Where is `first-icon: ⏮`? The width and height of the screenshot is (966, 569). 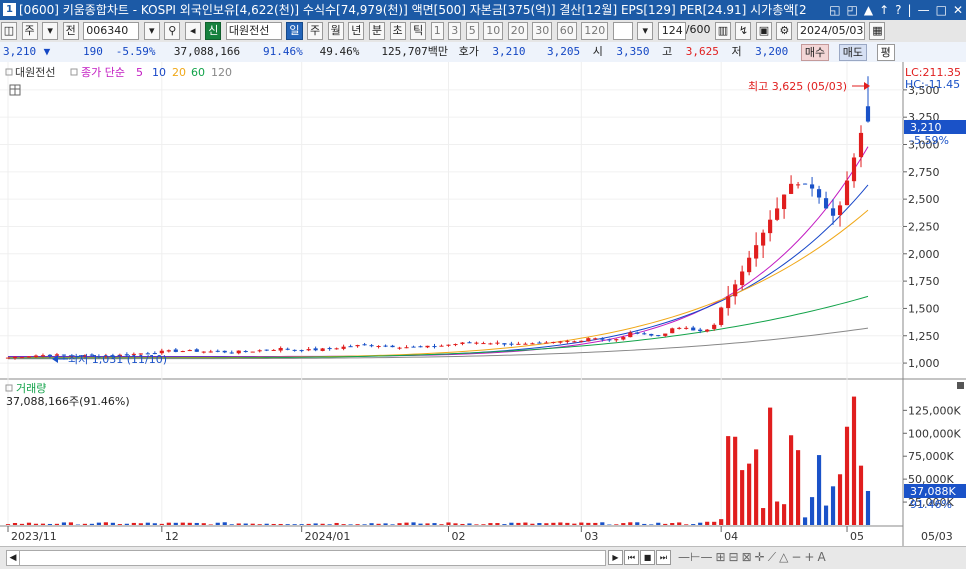
first-icon: ⏮ is located at coordinates (631, 557).